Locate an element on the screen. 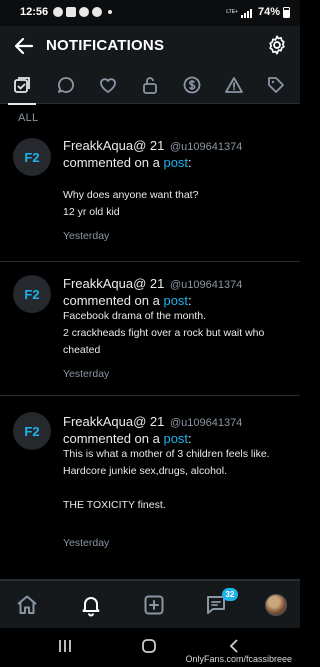 The image size is (320, 667). tab-tips is located at coordinates (192, 85).